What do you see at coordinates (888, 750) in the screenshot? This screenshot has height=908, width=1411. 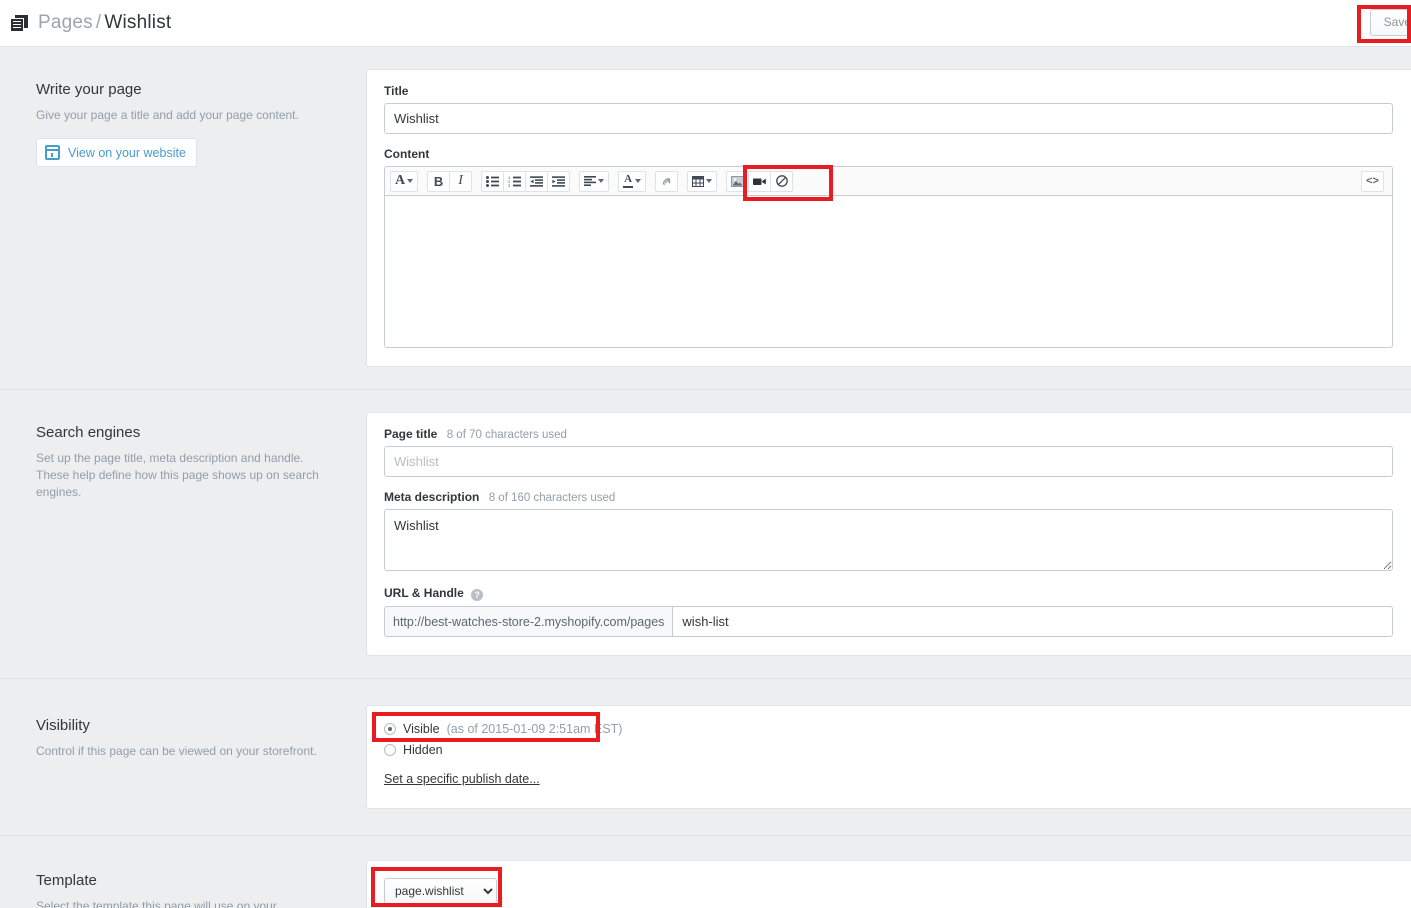 I see `hidden-radio-row: Hidden` at bounding box center [888, 750].